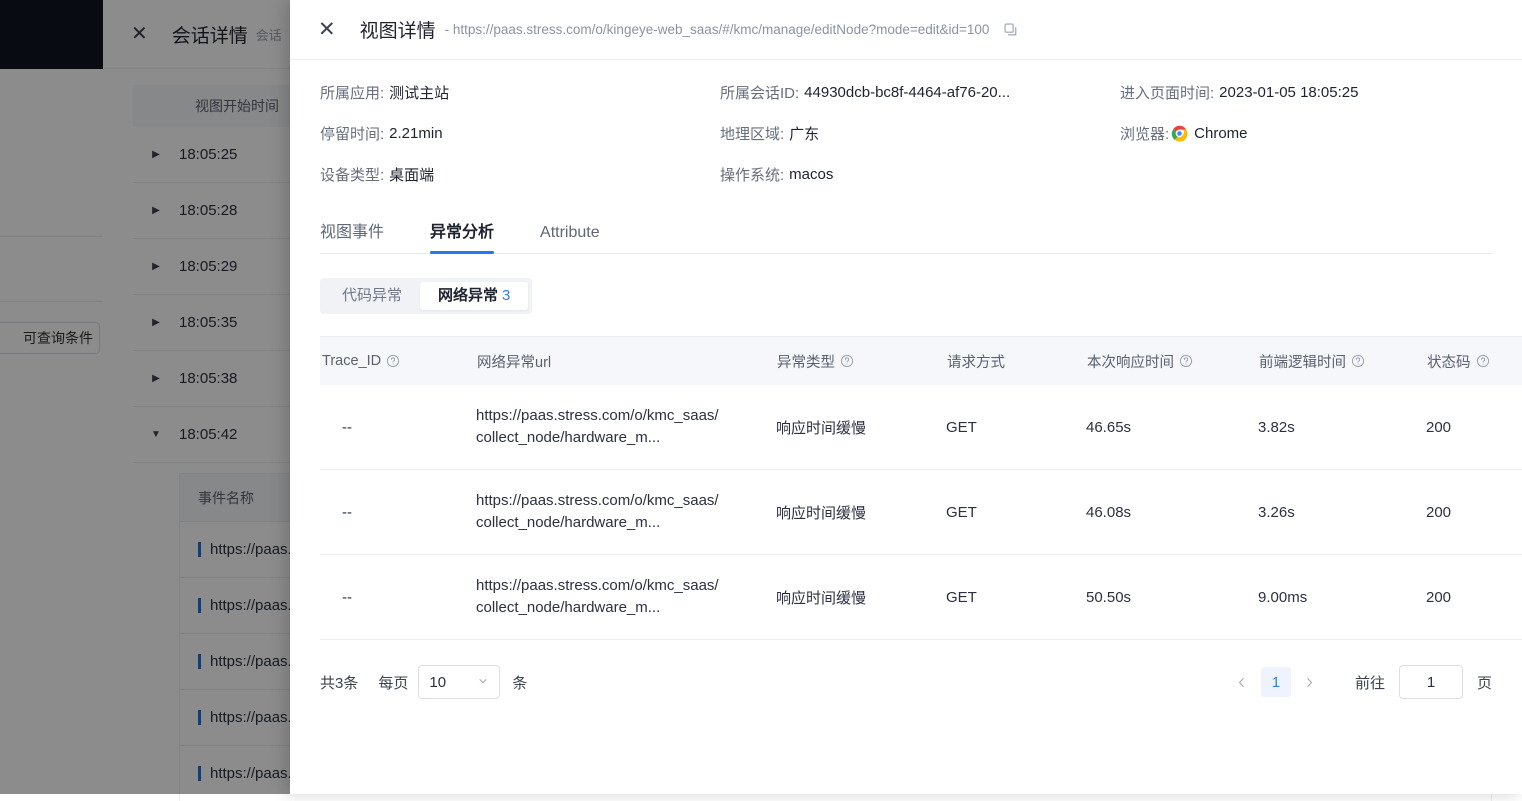 This screenshot has width=1522, height=801. I want to click on column-label: 本次响应时间, so click(1130, 362).